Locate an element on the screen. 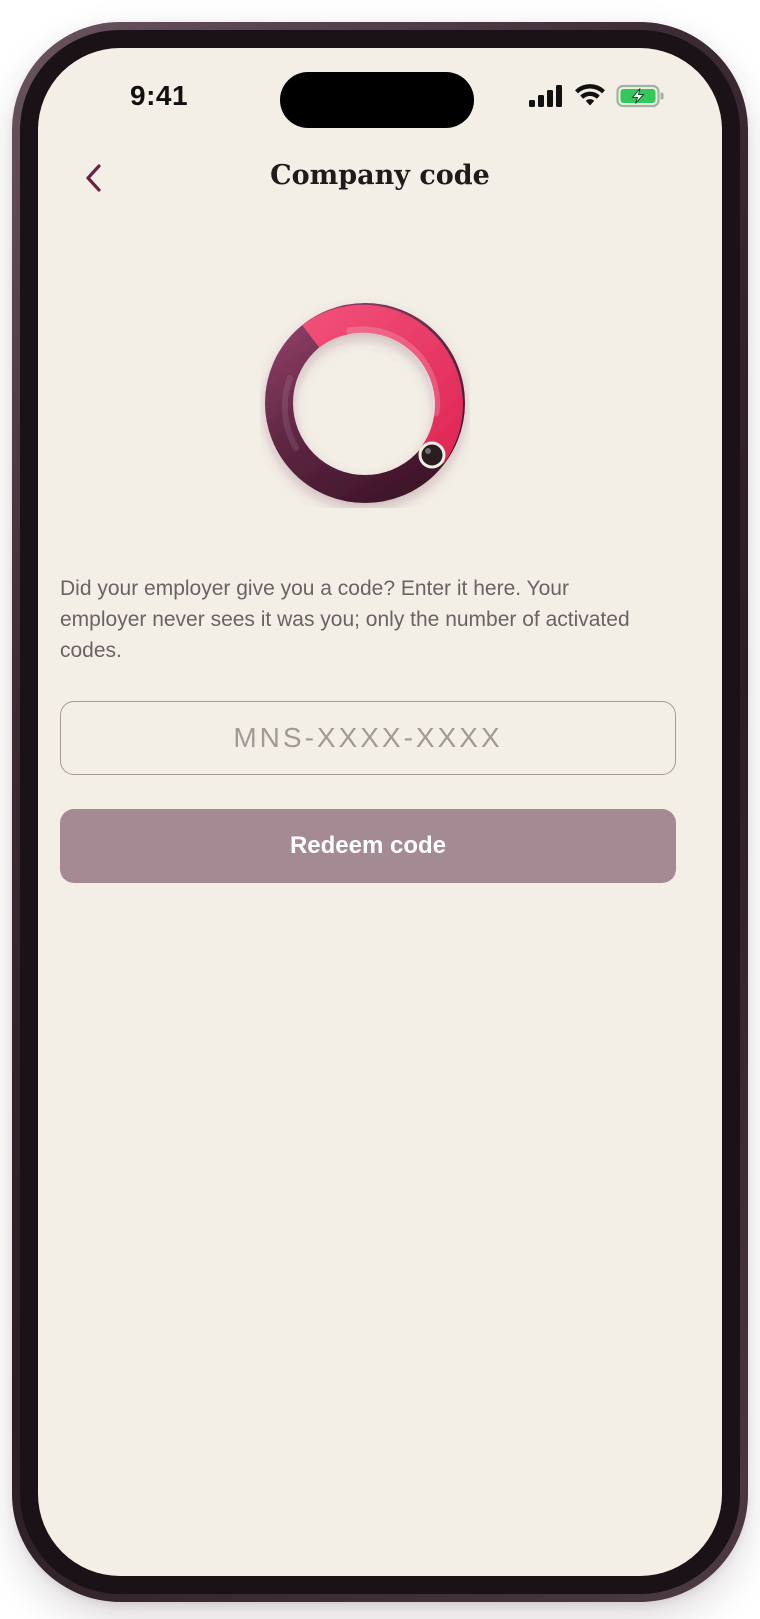  status-icons is located at coordinates (597, 98).